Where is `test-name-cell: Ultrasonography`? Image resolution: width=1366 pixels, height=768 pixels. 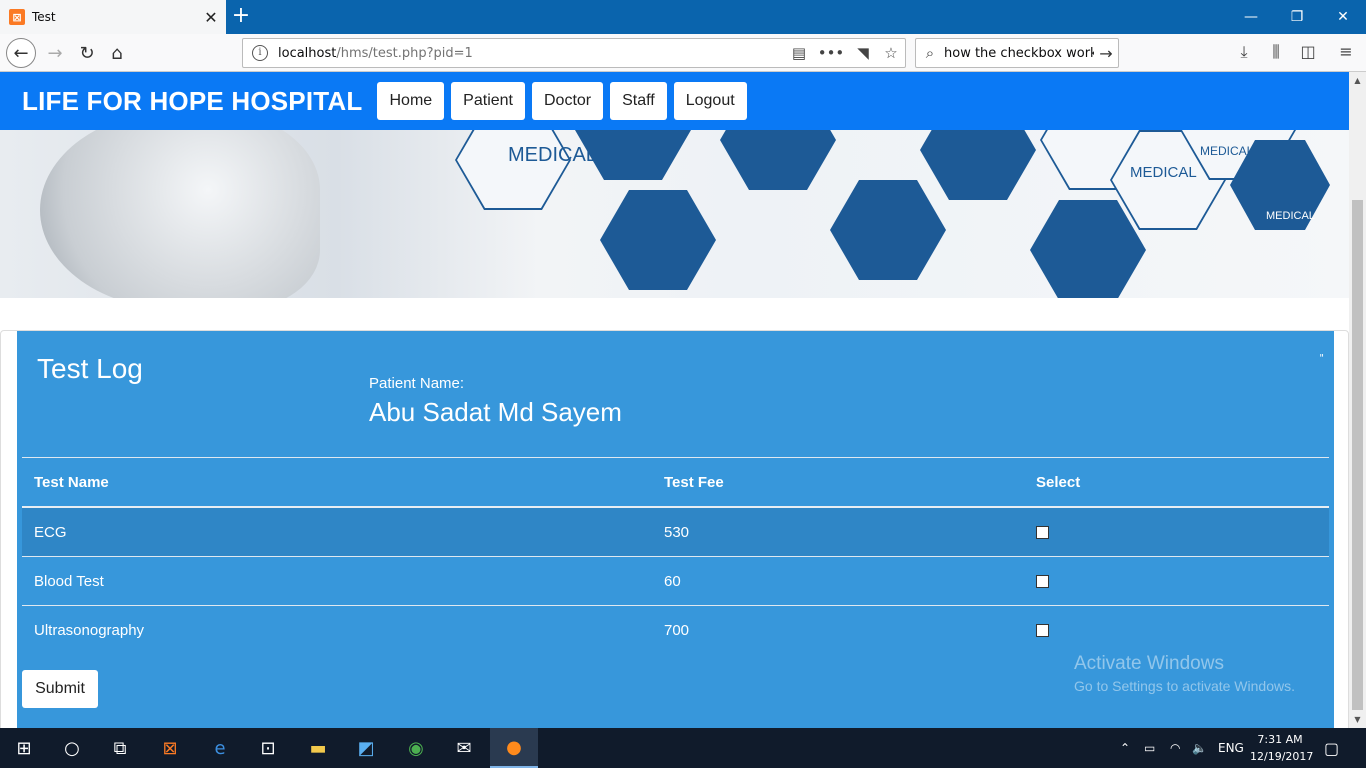 test-name-cell: Ultrasonography is located at coordinates (89, 630).